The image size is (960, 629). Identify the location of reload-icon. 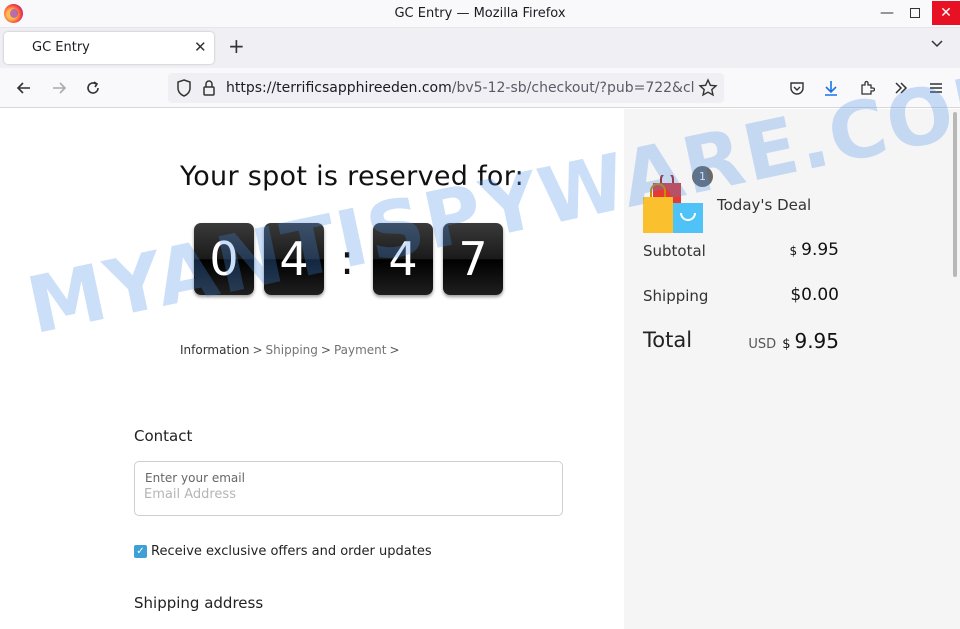
(93, 87).